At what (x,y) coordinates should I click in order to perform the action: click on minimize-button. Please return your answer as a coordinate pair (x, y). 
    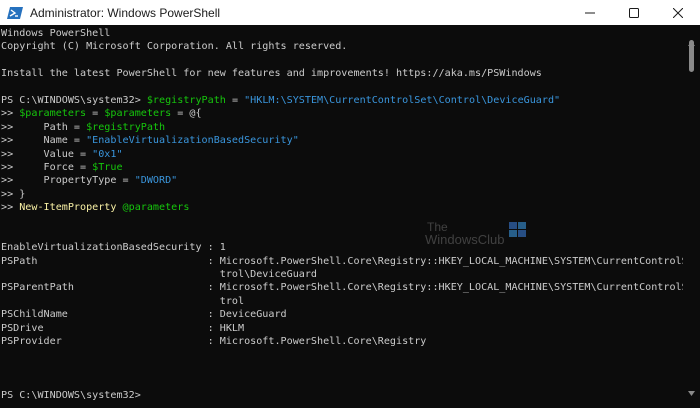
    Looking at the image, I should click on (590, 12).